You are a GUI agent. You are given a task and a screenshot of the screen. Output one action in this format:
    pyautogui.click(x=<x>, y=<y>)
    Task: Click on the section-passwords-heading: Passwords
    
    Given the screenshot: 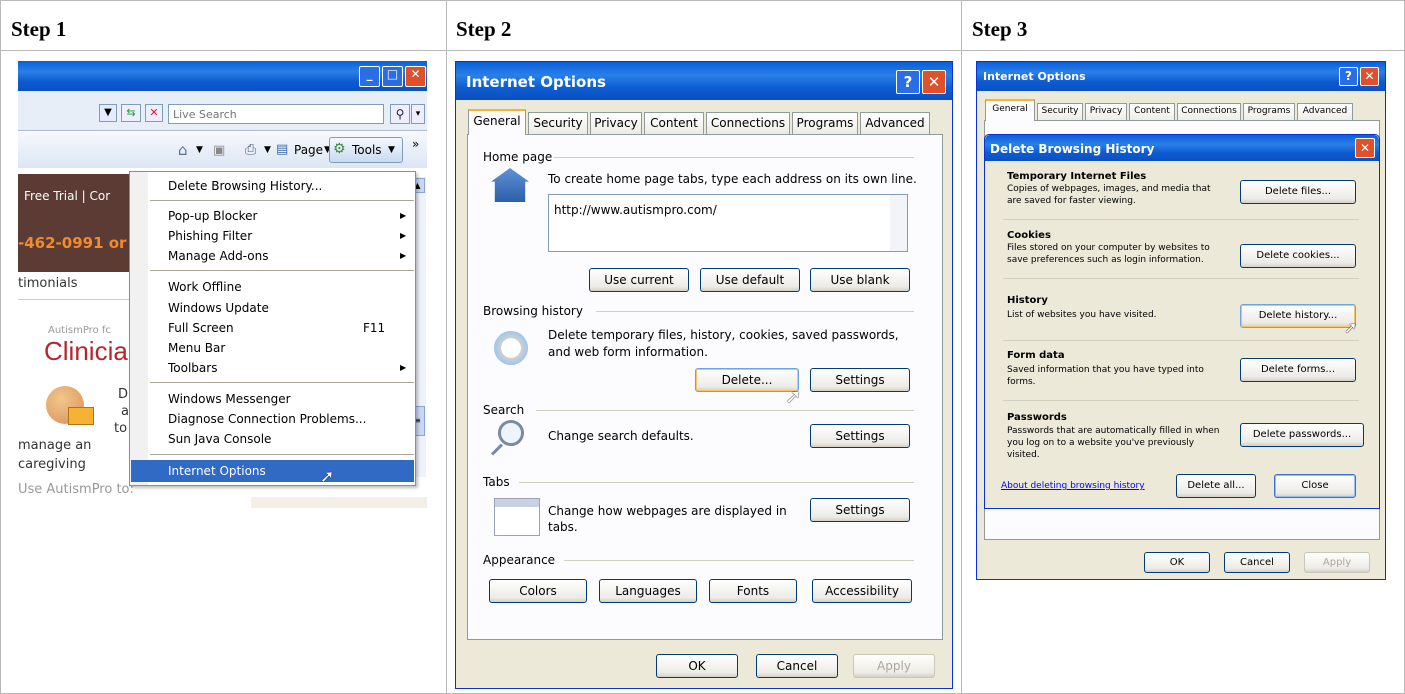 What is the action you would take?
    pyautogui.click(x=1037, y=417)
    